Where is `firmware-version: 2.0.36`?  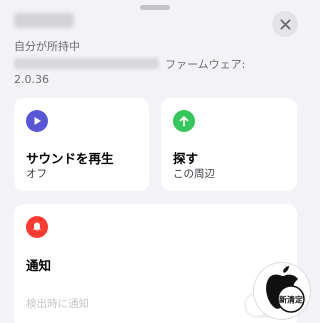 firmware-version: 2.0.36 is located at coordinates (31, 79).